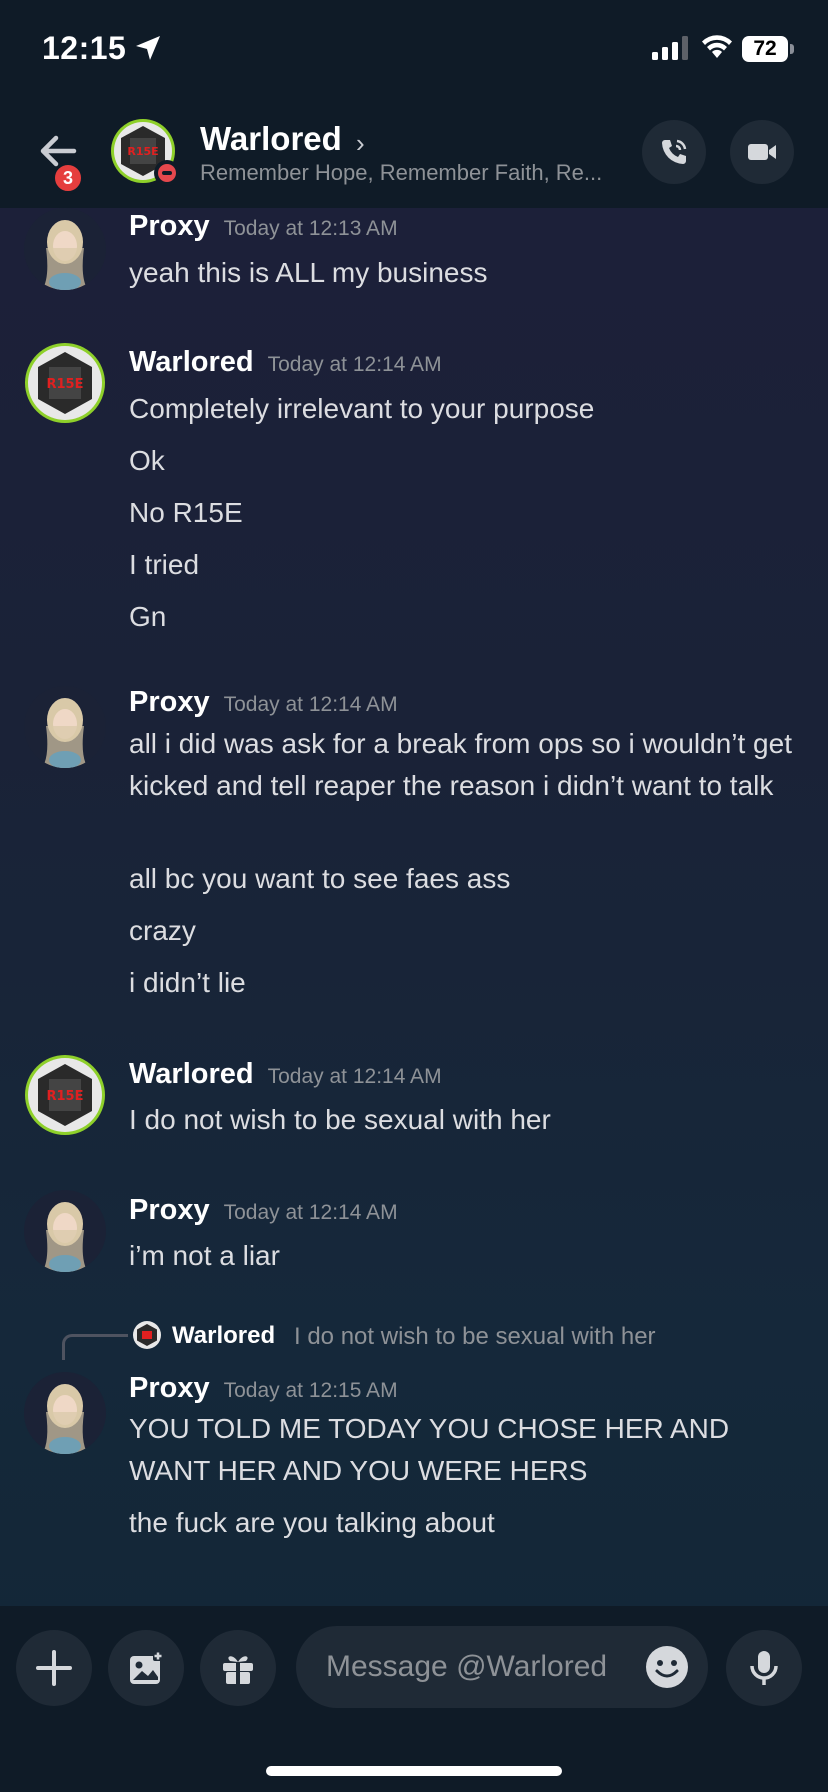 The height and width of the screenshot is (1792, 828). I want to click on message-text: Completely irrelevant to your purpose, so click(362, 408).